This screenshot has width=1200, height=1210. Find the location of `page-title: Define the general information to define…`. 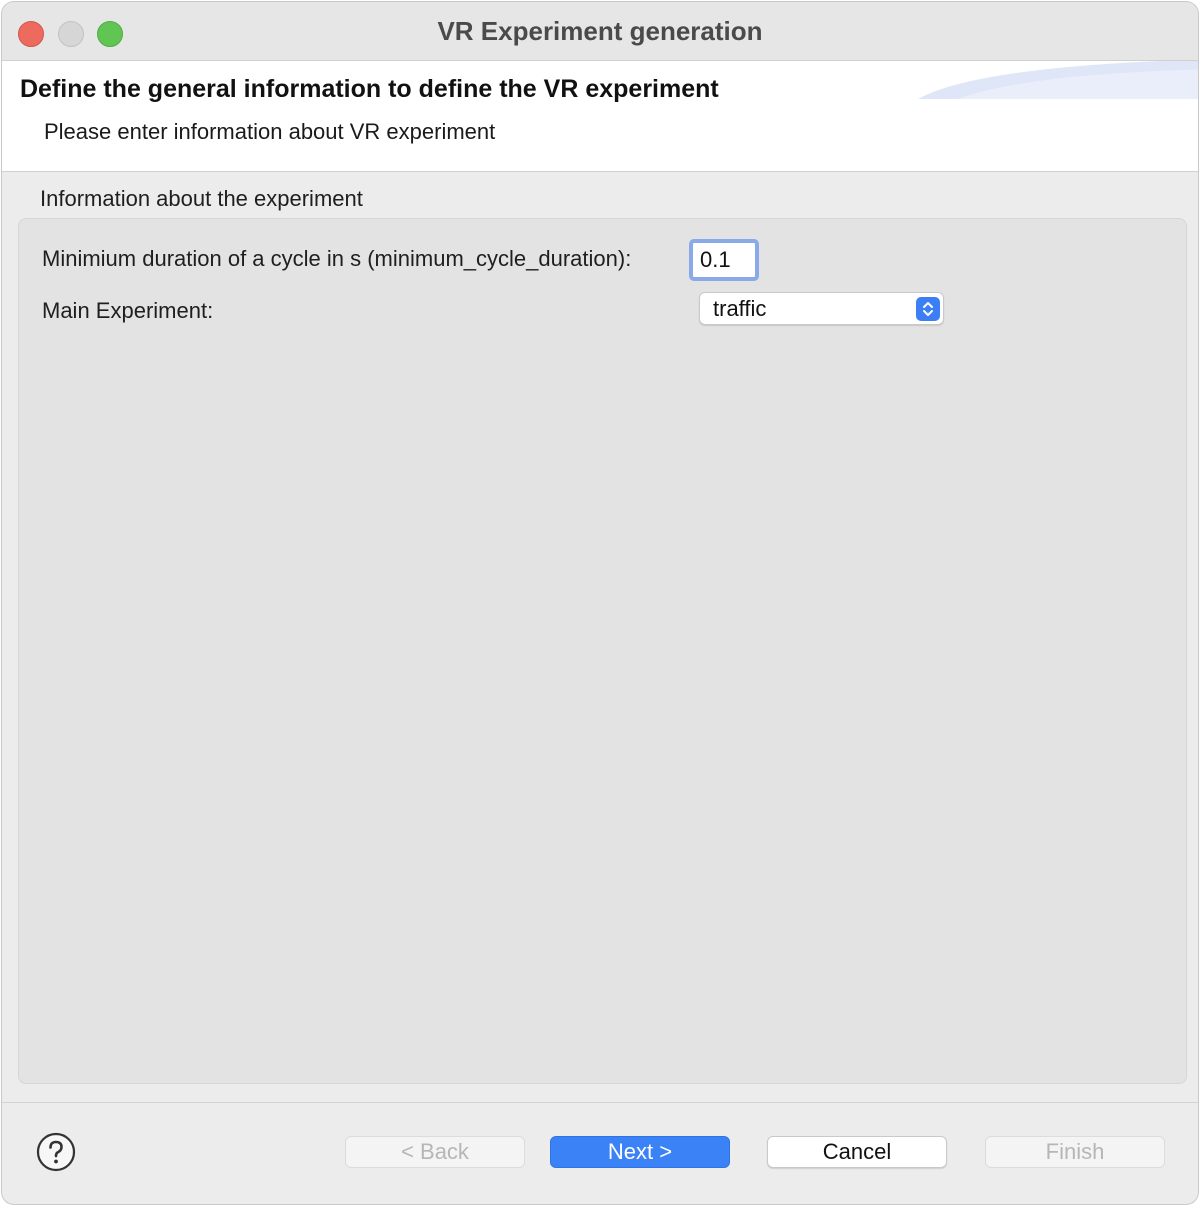

page-title: Define the general information to define… is located at coordinates (369, 89).